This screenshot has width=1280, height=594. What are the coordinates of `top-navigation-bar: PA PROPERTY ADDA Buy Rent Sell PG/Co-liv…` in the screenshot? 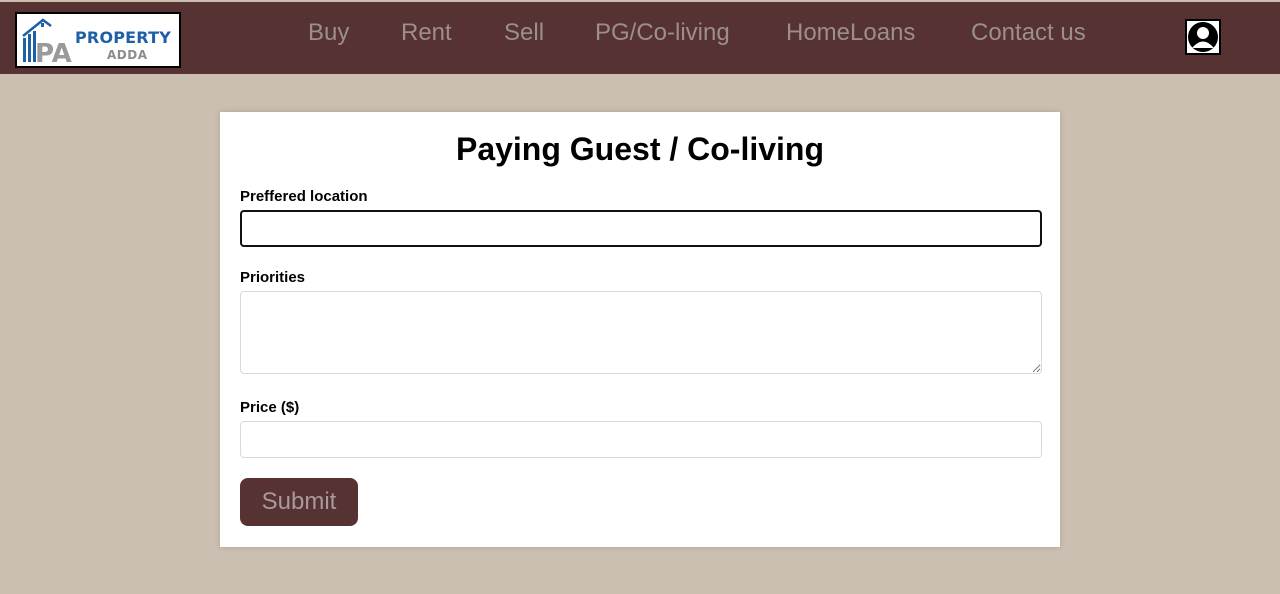 It's located at (640, 38).